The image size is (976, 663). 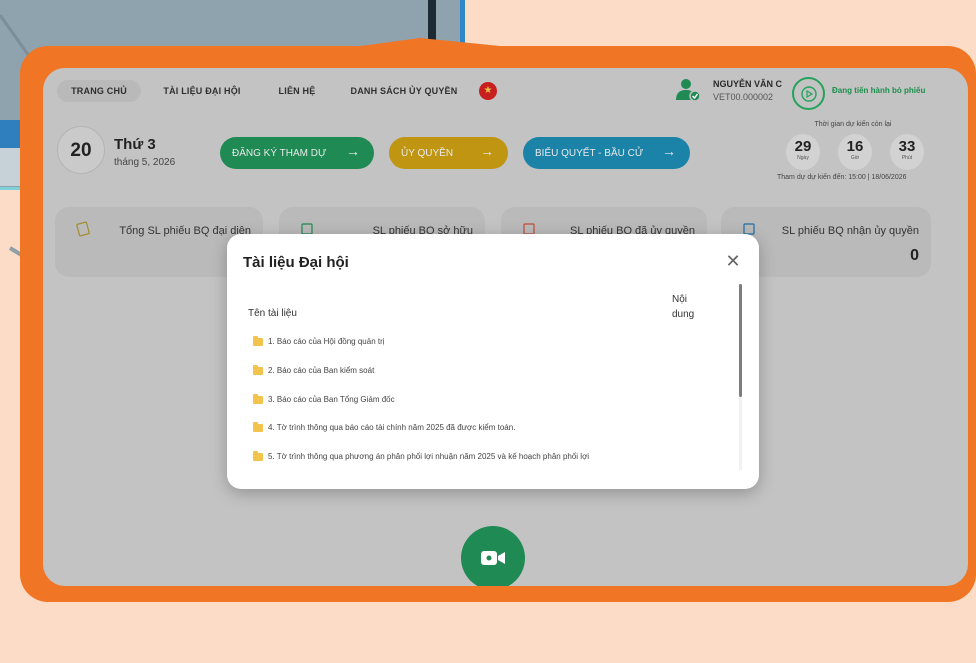 What do you see at coordinates (488, 91) in the screenshot?
I see `vietnam-flag-icon: ★` at bounding box center [488, 91].